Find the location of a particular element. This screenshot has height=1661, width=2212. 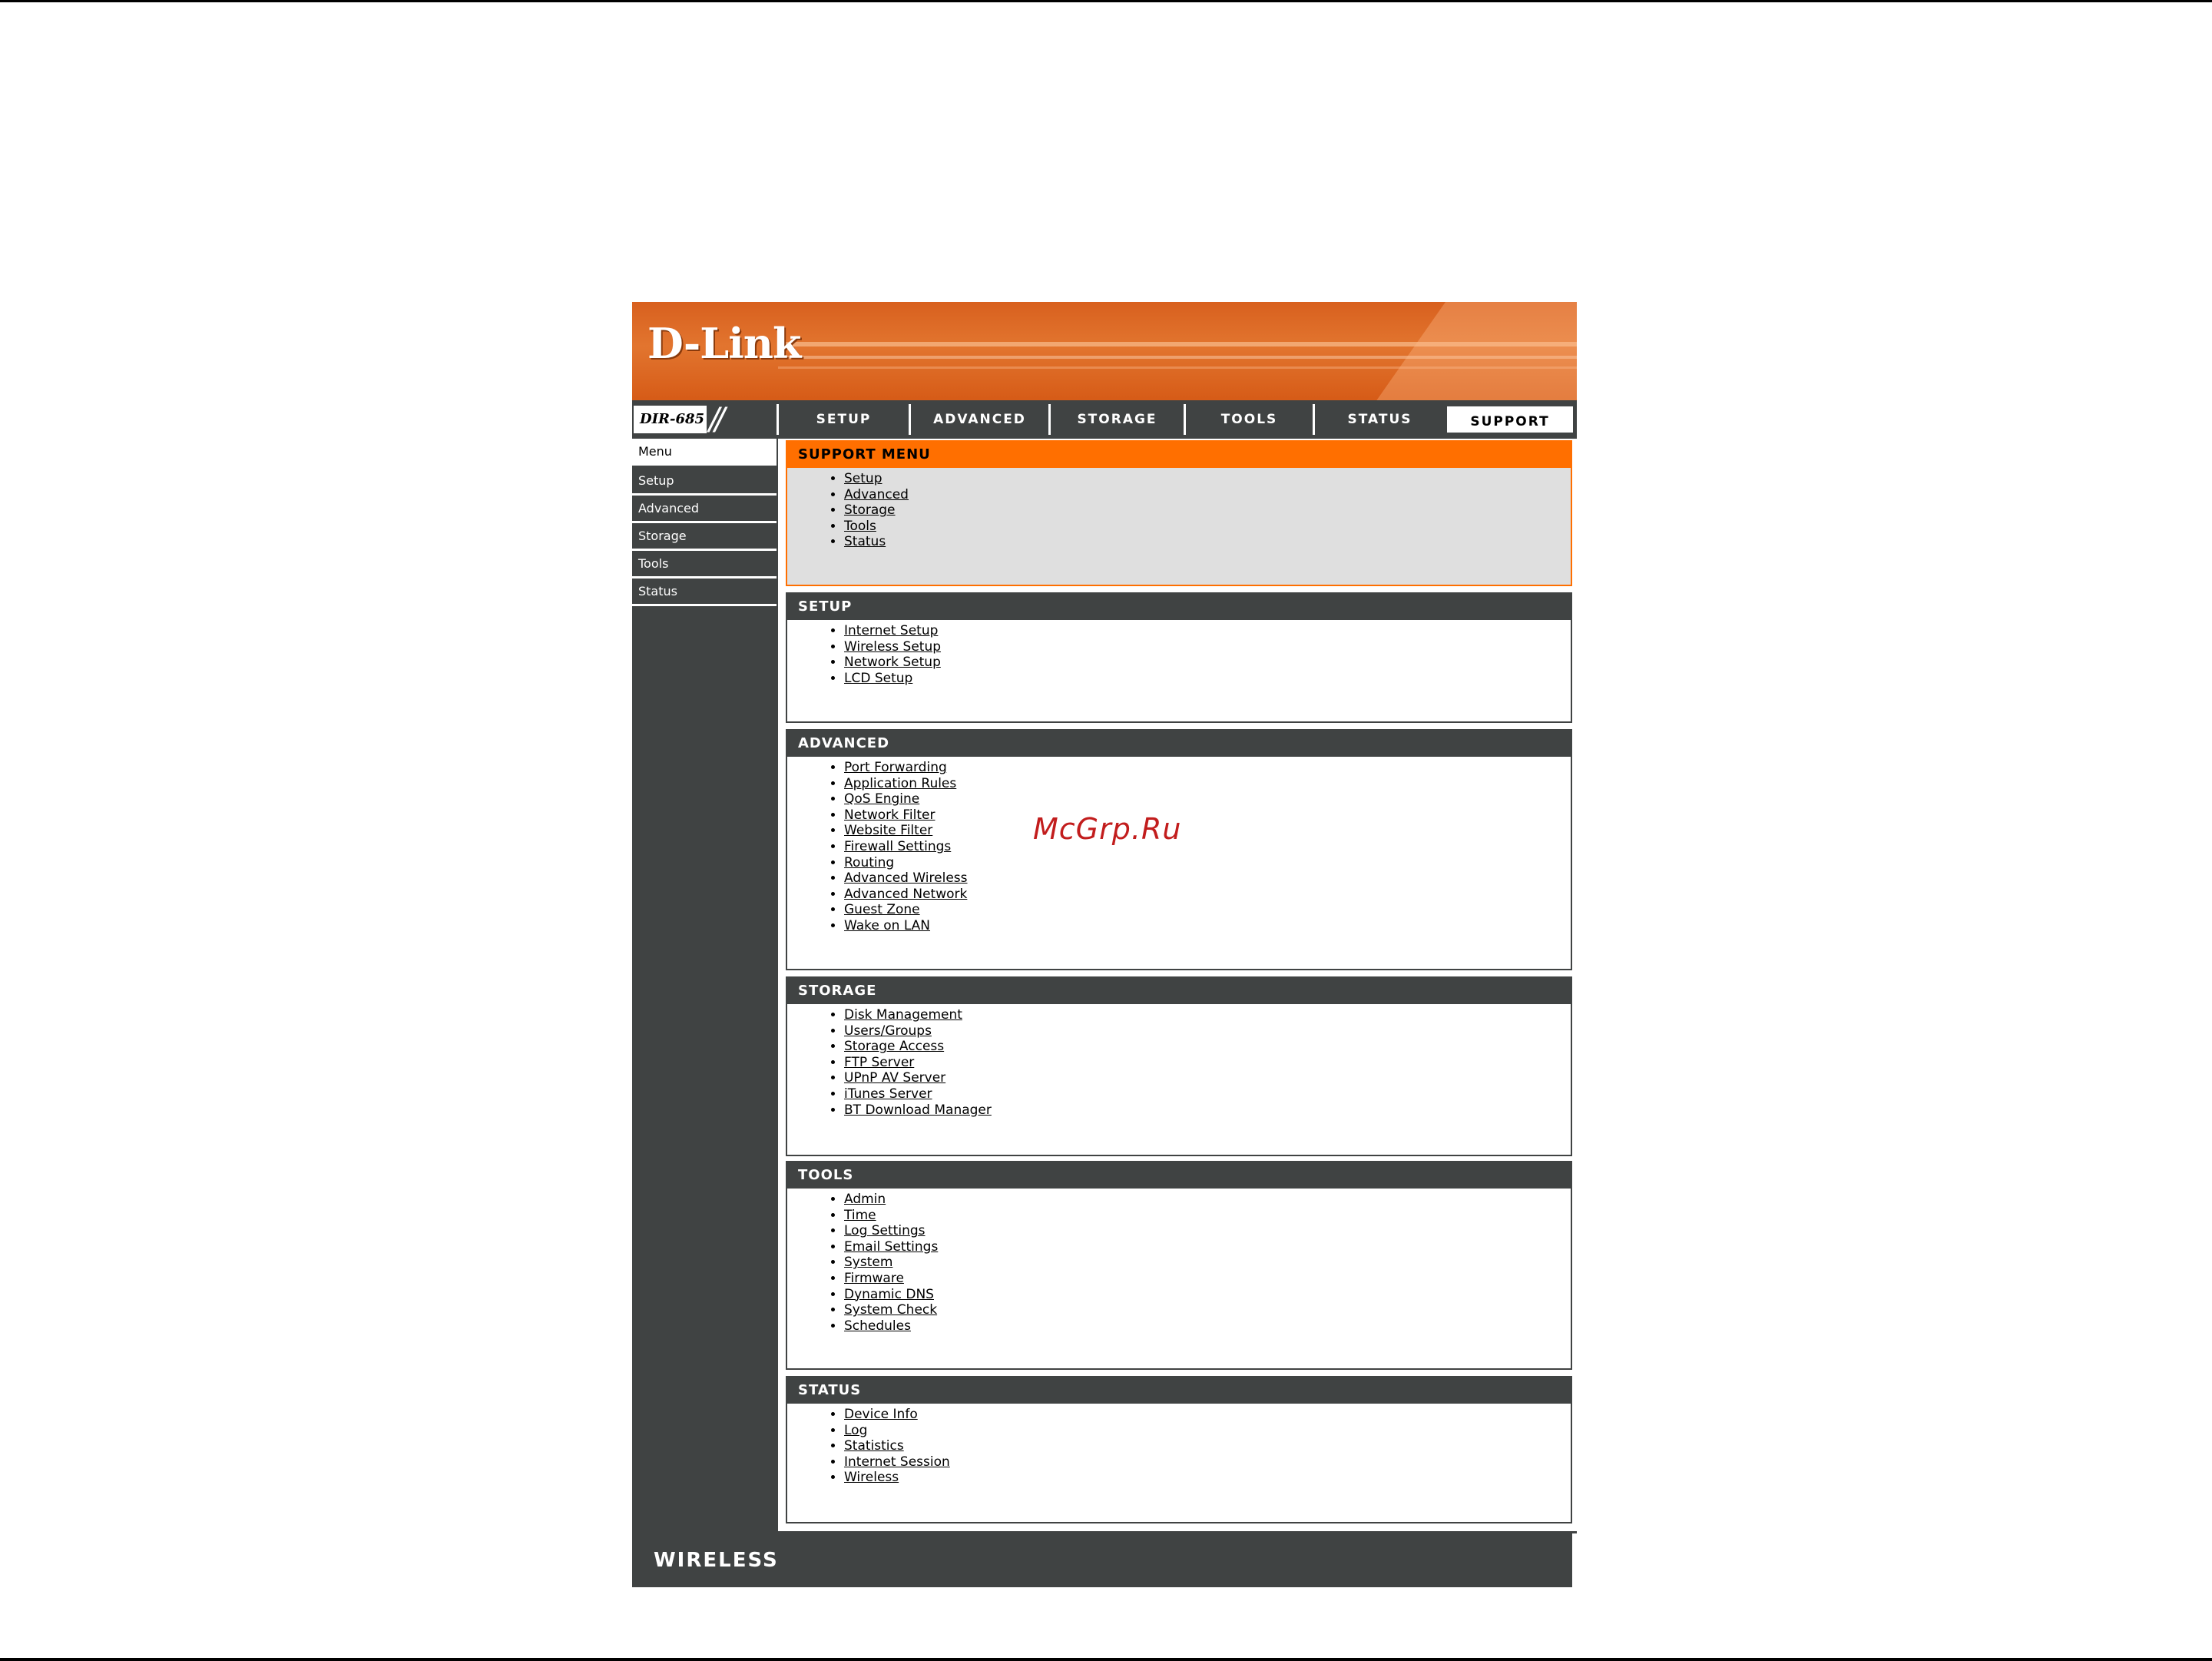

list-item: Schedules is located at coordinates (1207, 1326).